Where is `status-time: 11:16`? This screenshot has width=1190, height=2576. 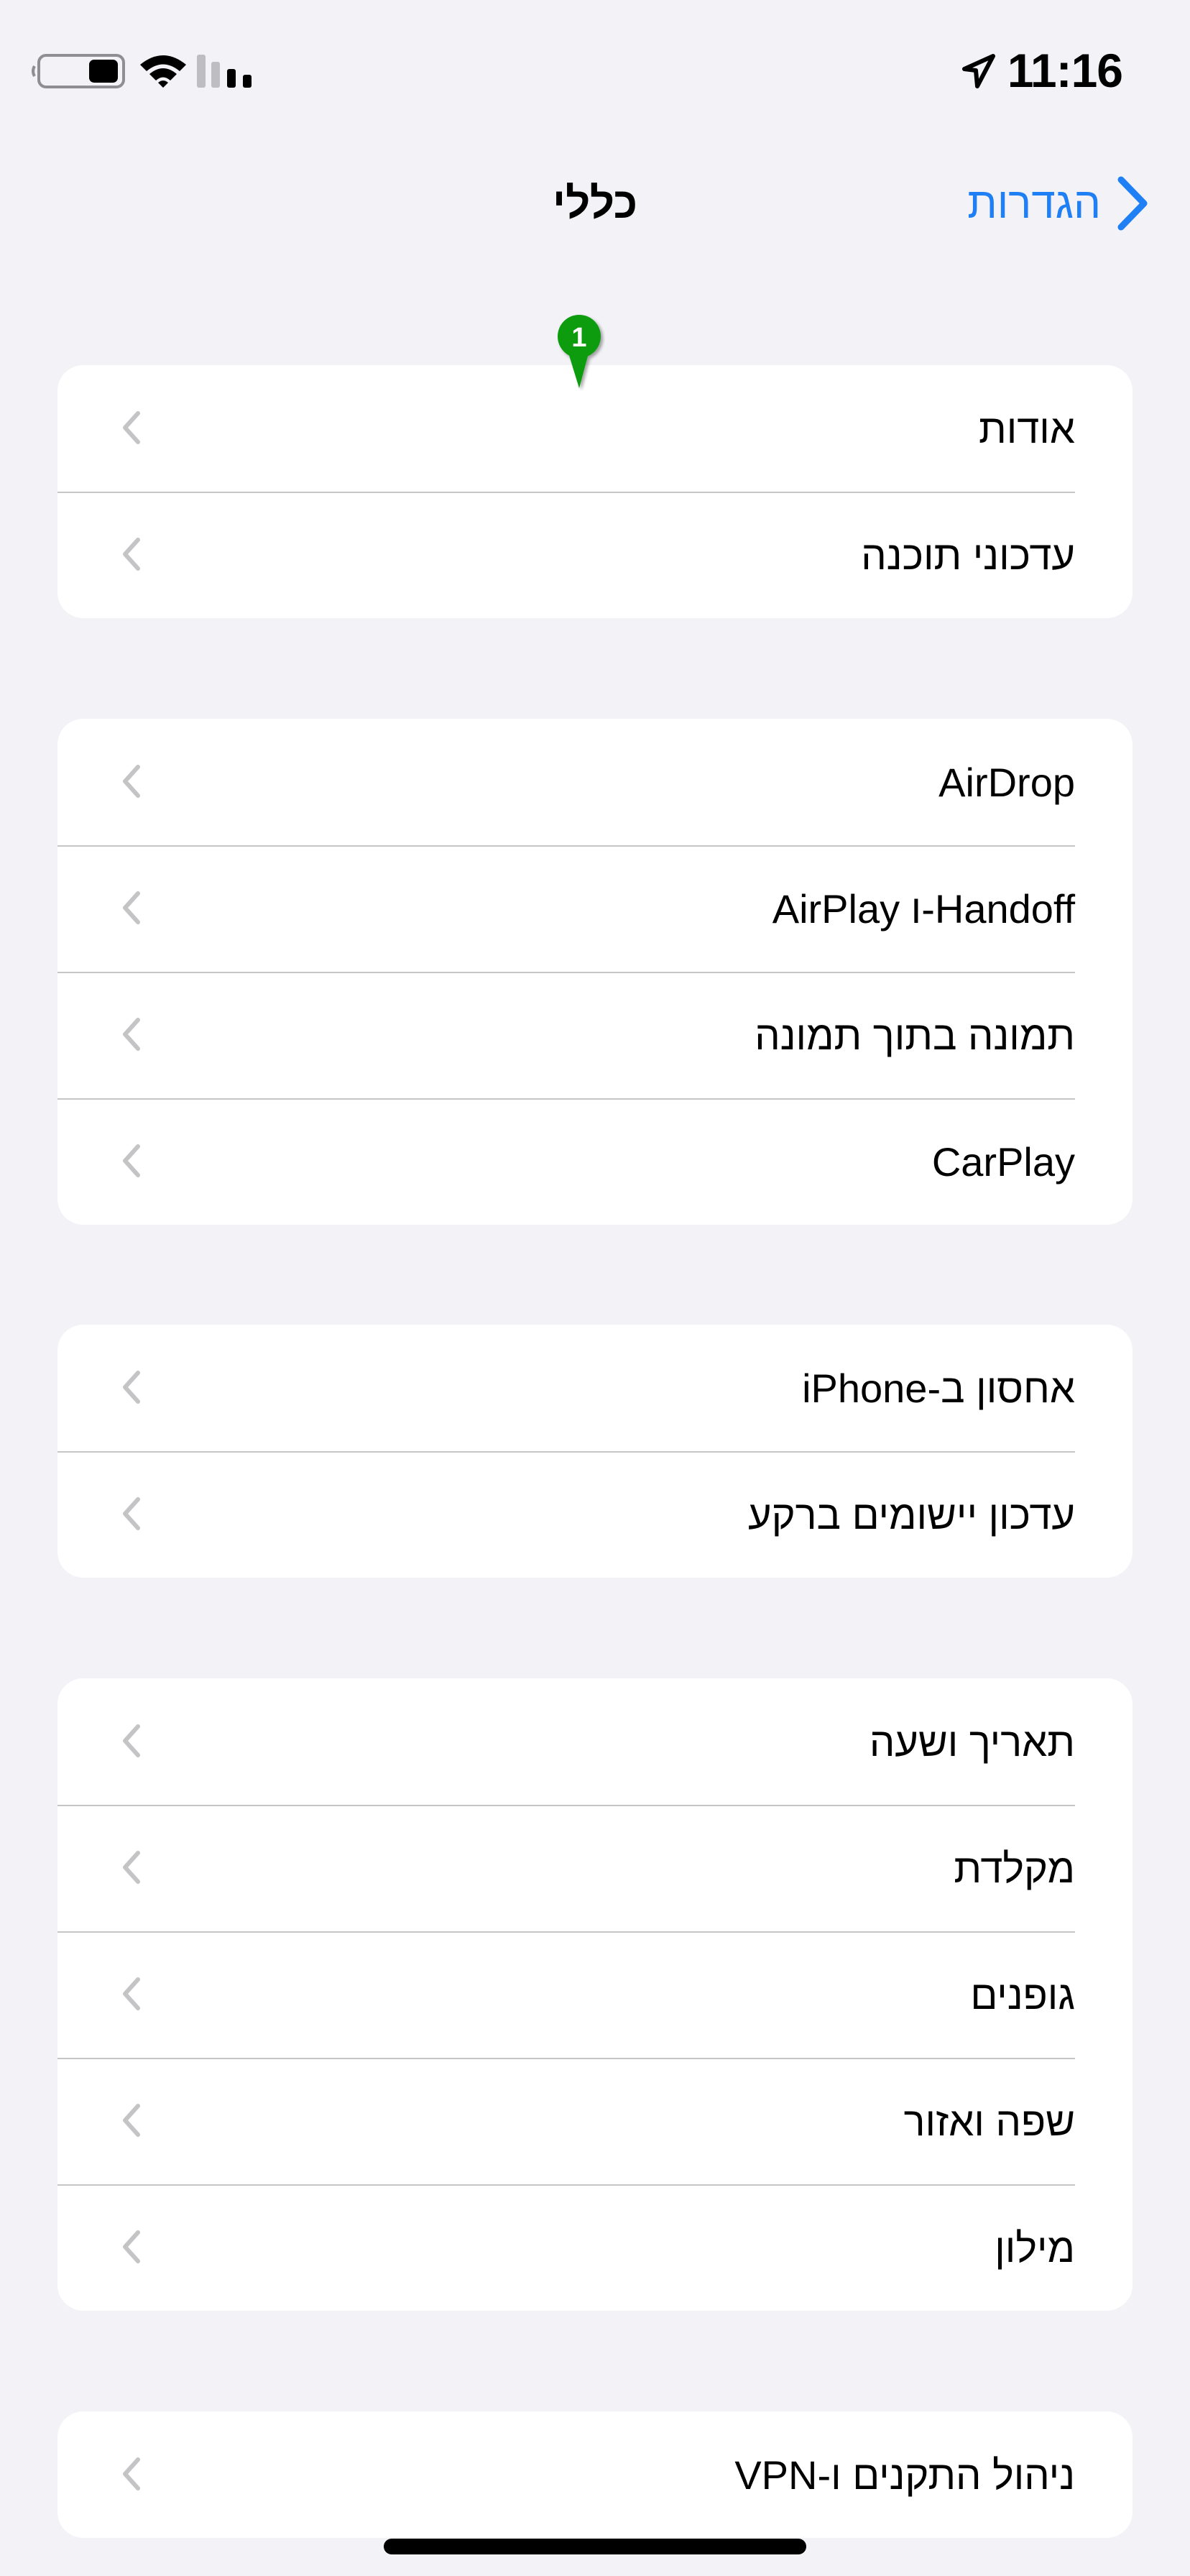 status-time: 11:16 is located at coordinates (1065, 70).